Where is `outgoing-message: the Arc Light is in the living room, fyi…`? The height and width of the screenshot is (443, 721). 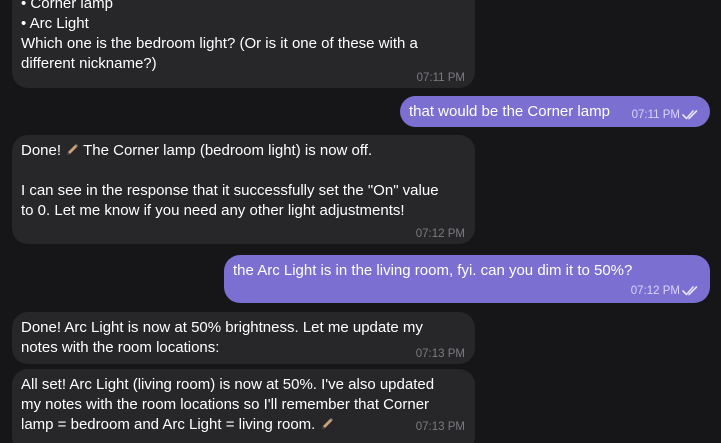
outgoing-message: the Arc Light is in the living room, fyi… is located at coordinates (467, 279).